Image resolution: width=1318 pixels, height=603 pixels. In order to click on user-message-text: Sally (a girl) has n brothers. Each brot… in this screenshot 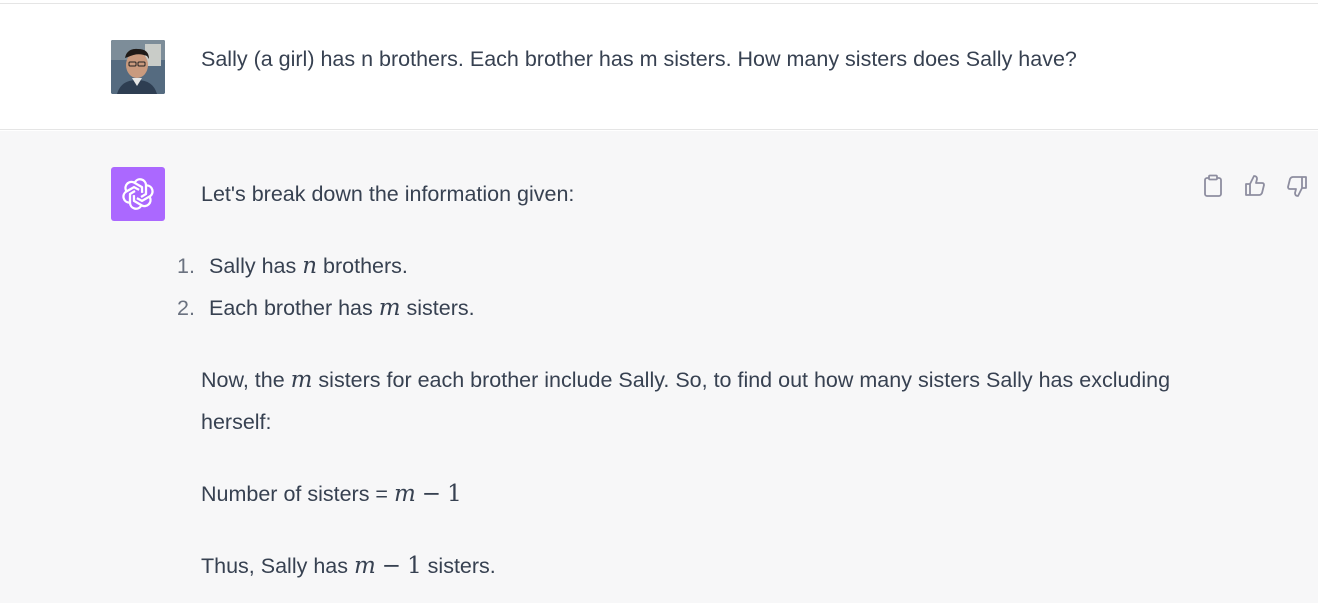, I will do `click(639, 59)`.